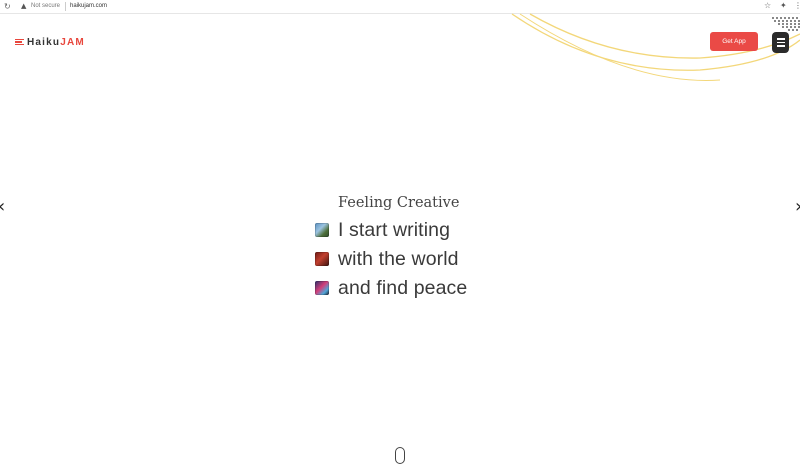  I want to click on red-art-thumbnail, so click(322, 259).